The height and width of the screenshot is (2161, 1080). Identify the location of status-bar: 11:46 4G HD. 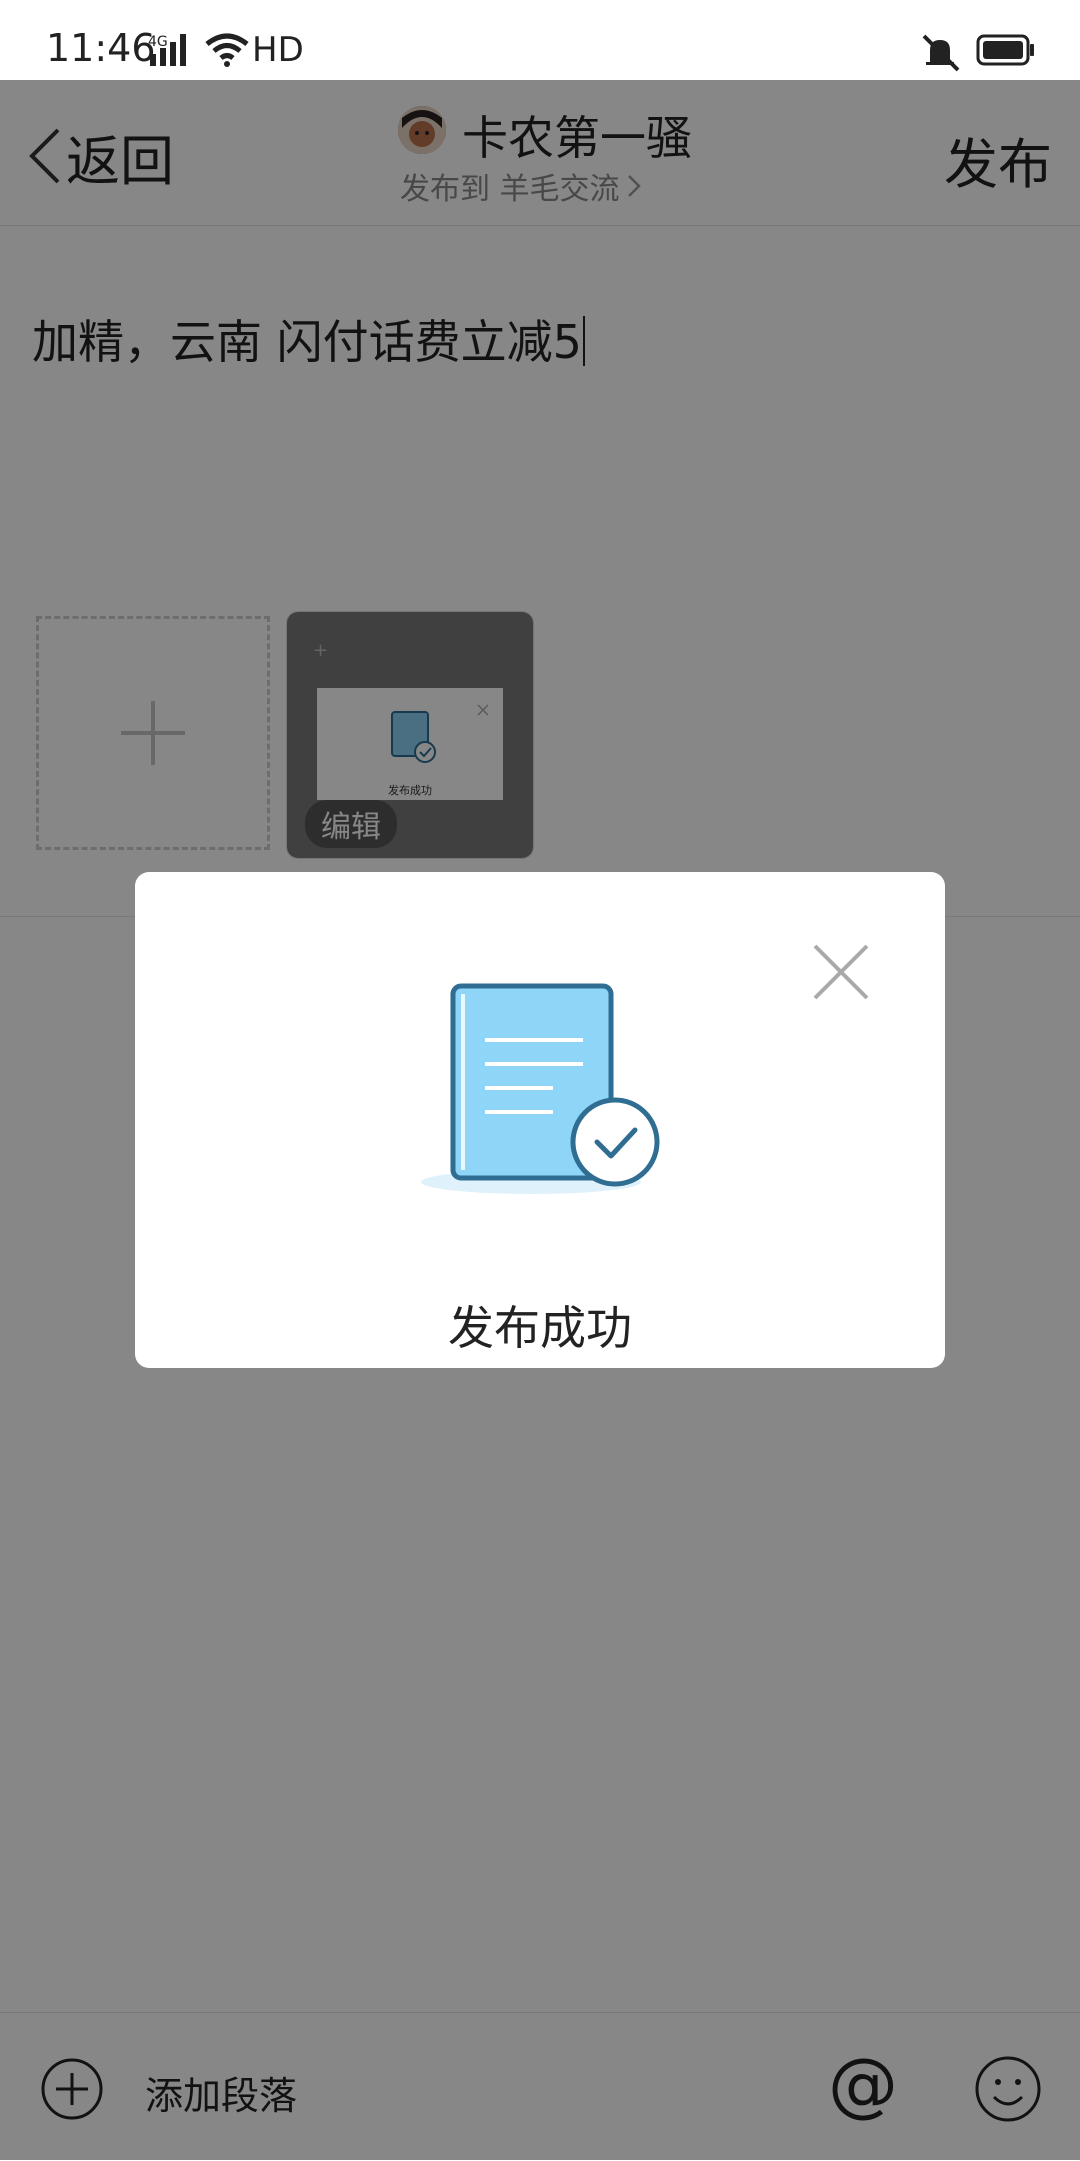
(540, 40).